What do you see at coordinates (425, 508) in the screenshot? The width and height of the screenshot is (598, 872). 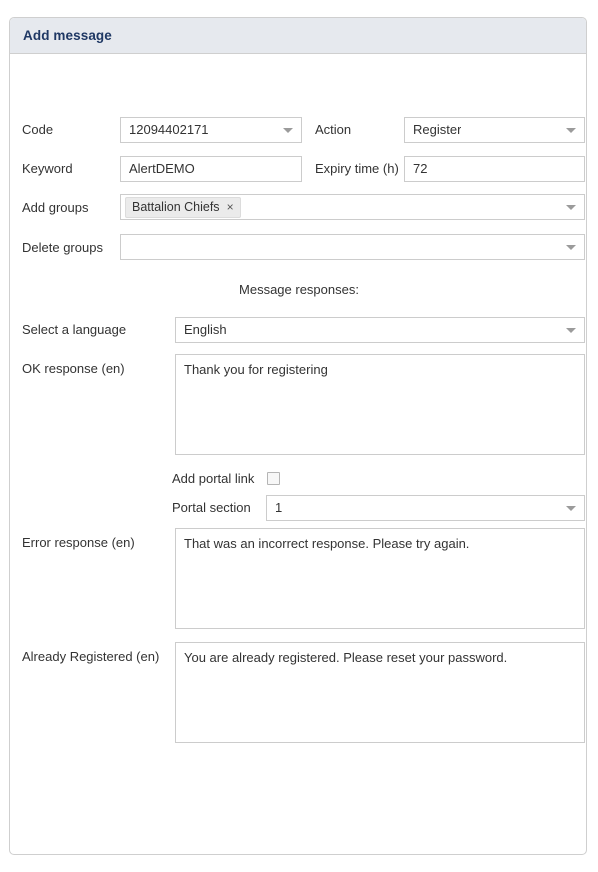 I see `portal-section-select: 1` at bounding box center [425, 508].